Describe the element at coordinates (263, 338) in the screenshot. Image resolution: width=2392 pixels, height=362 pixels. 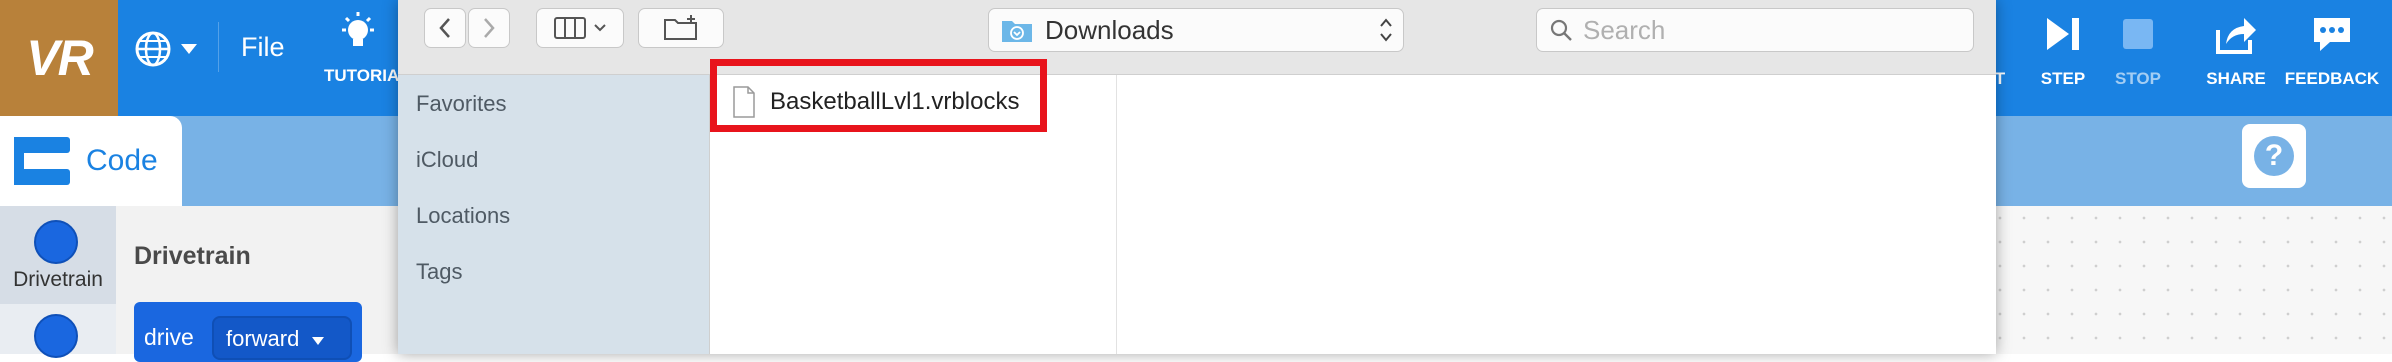
I see `drive-direction-value: forward` at that location.